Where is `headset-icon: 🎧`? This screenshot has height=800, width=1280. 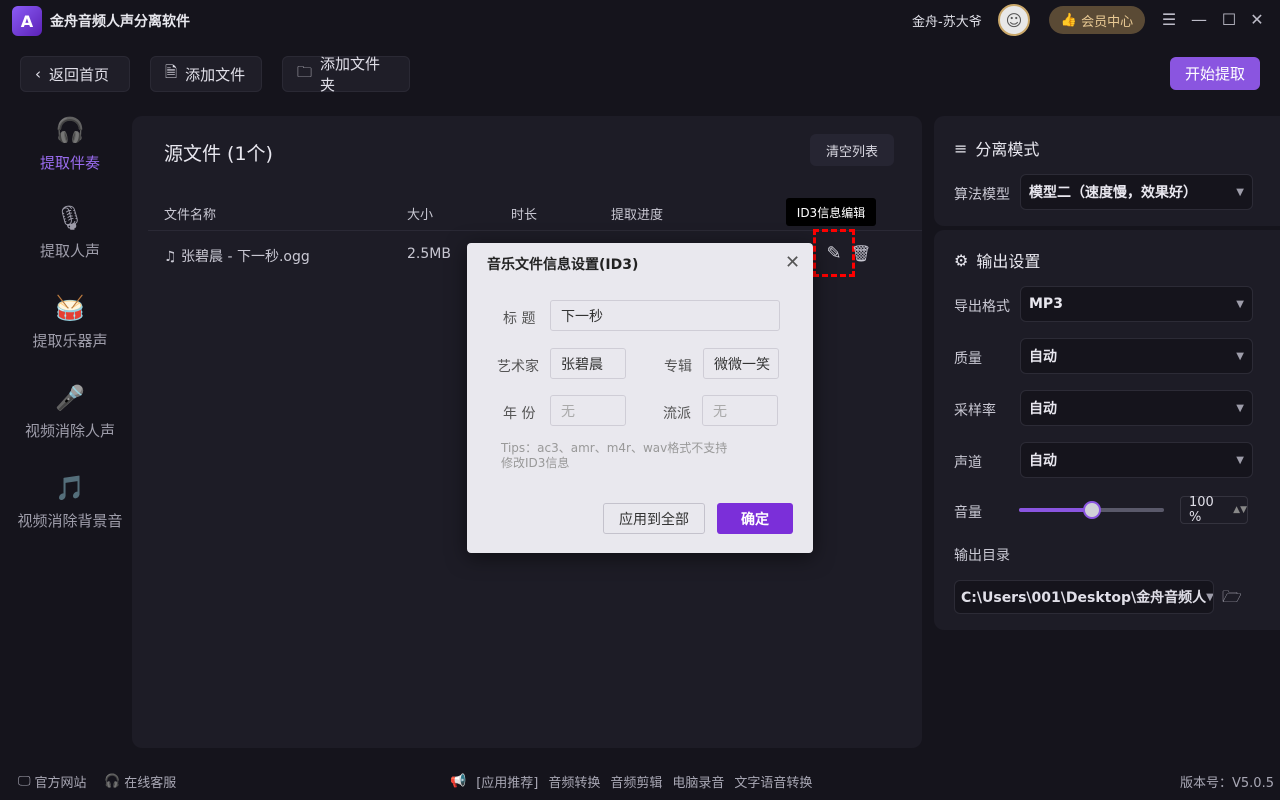 headset-icon: 🎧 is located at coordinates (112, 781).